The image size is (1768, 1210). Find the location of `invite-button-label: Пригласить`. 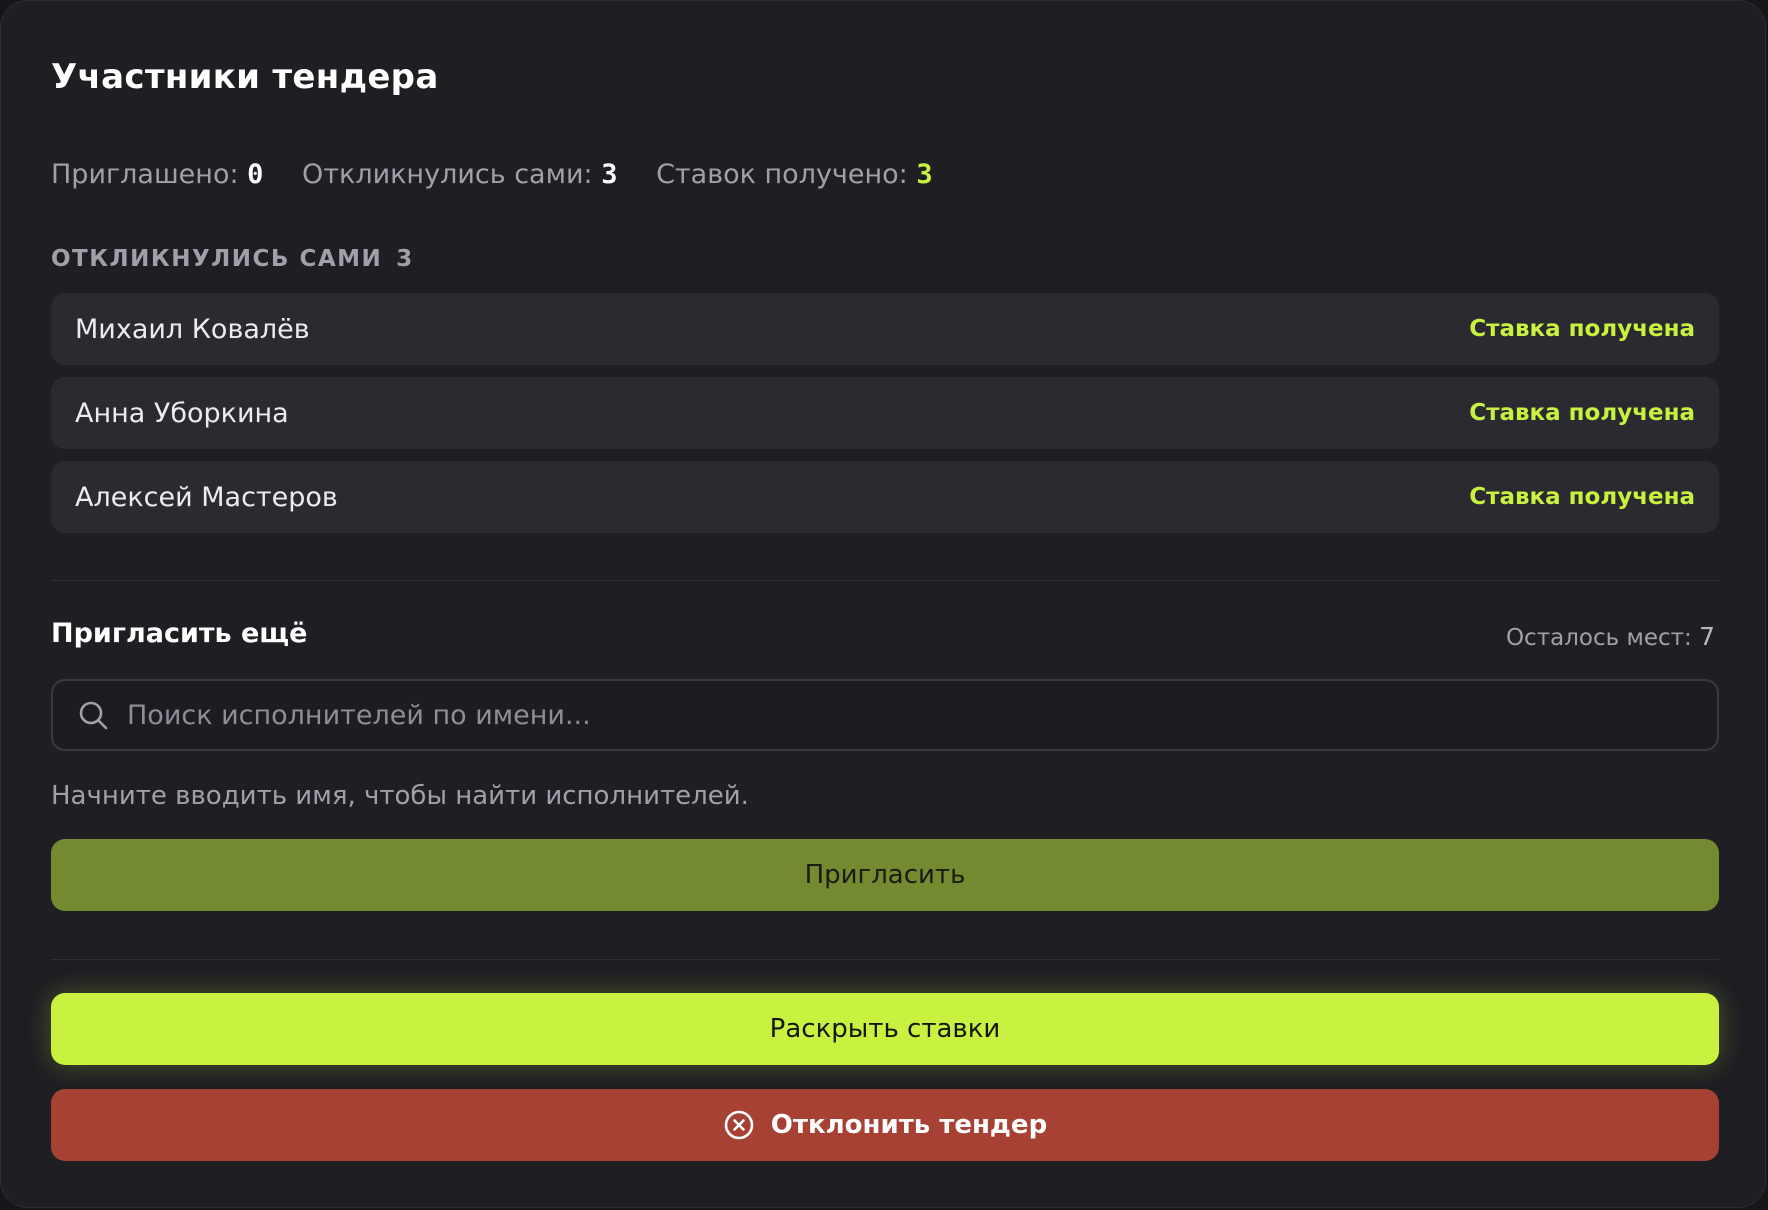

invite-button-label: Пригласить is located at coordinates (885, 875).